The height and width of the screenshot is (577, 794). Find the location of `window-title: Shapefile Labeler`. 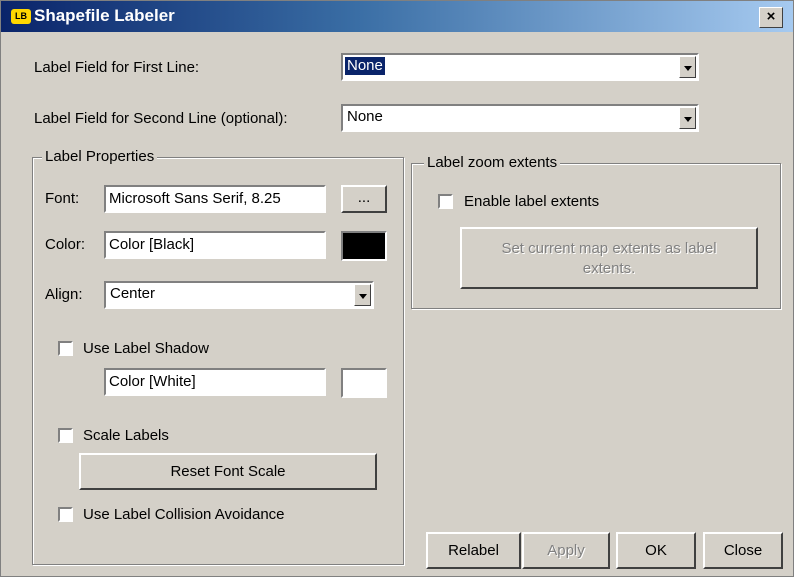

window-title: Shapefile Labeler is located at coordinates (104, 15).